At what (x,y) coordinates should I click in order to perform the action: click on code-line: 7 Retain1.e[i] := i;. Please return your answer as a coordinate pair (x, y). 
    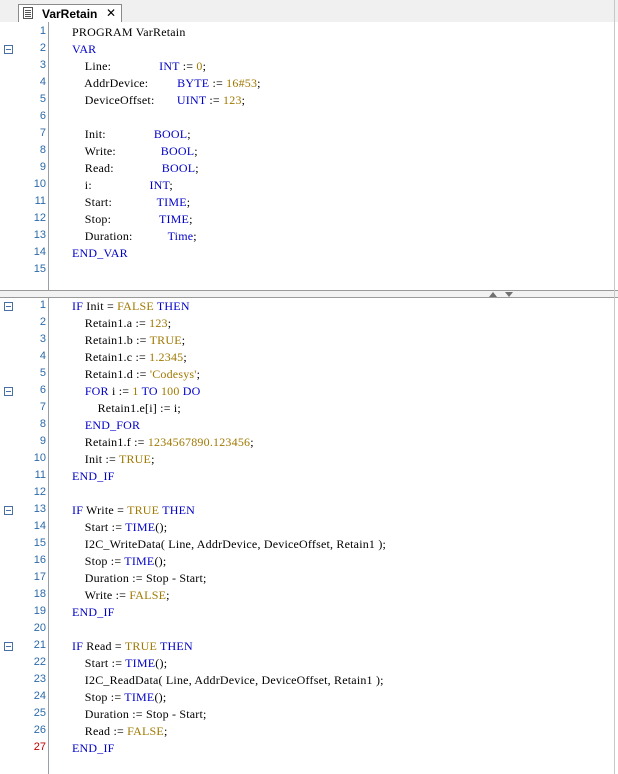
    Looking at the image, I should click on (309, 408).